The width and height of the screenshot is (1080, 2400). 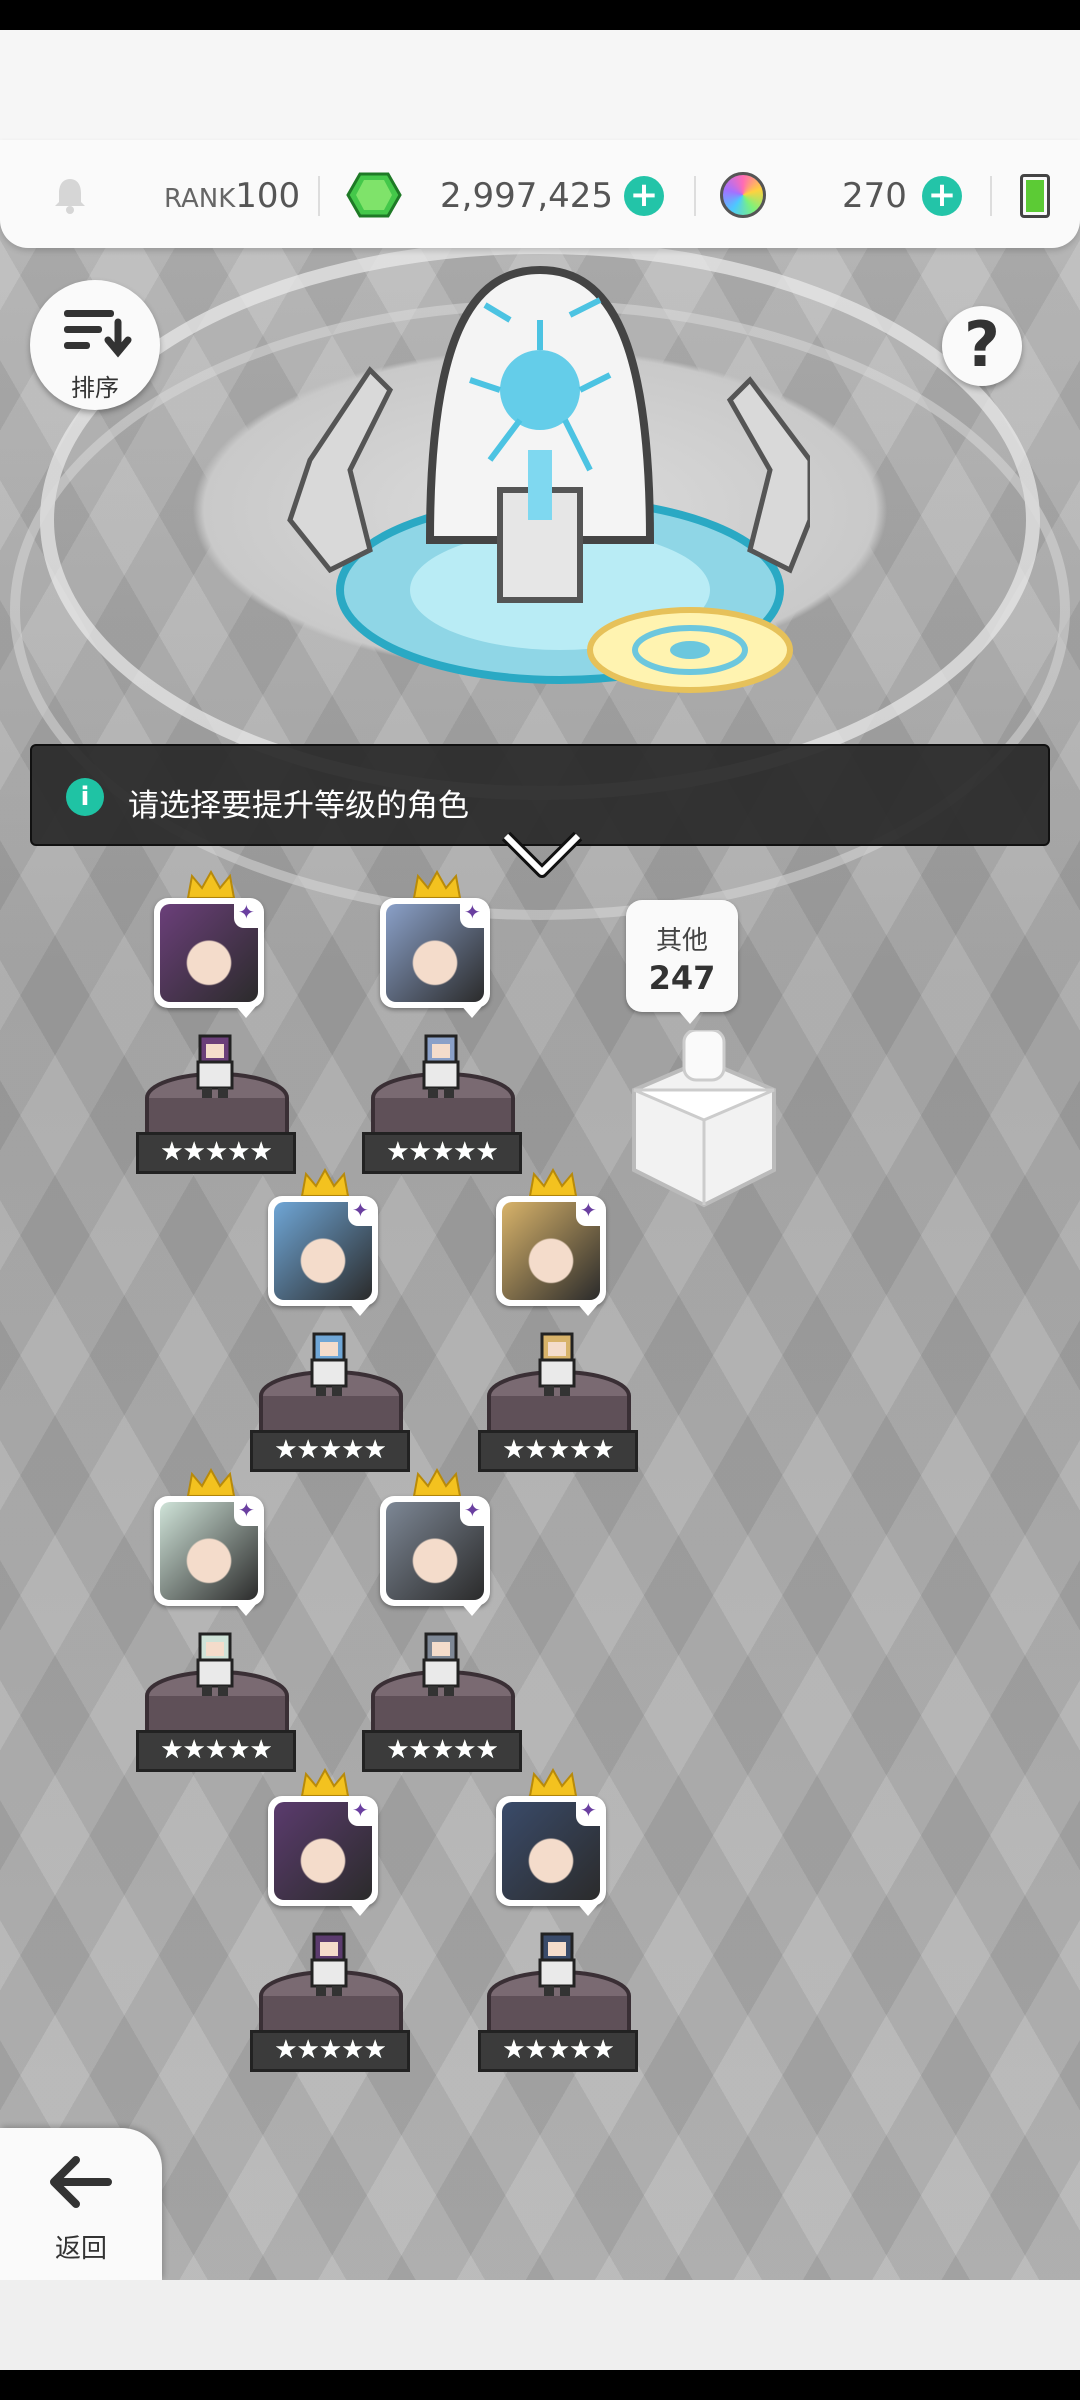 I want to click on others-slot: 其他 247, so click(x=704, y=1060).